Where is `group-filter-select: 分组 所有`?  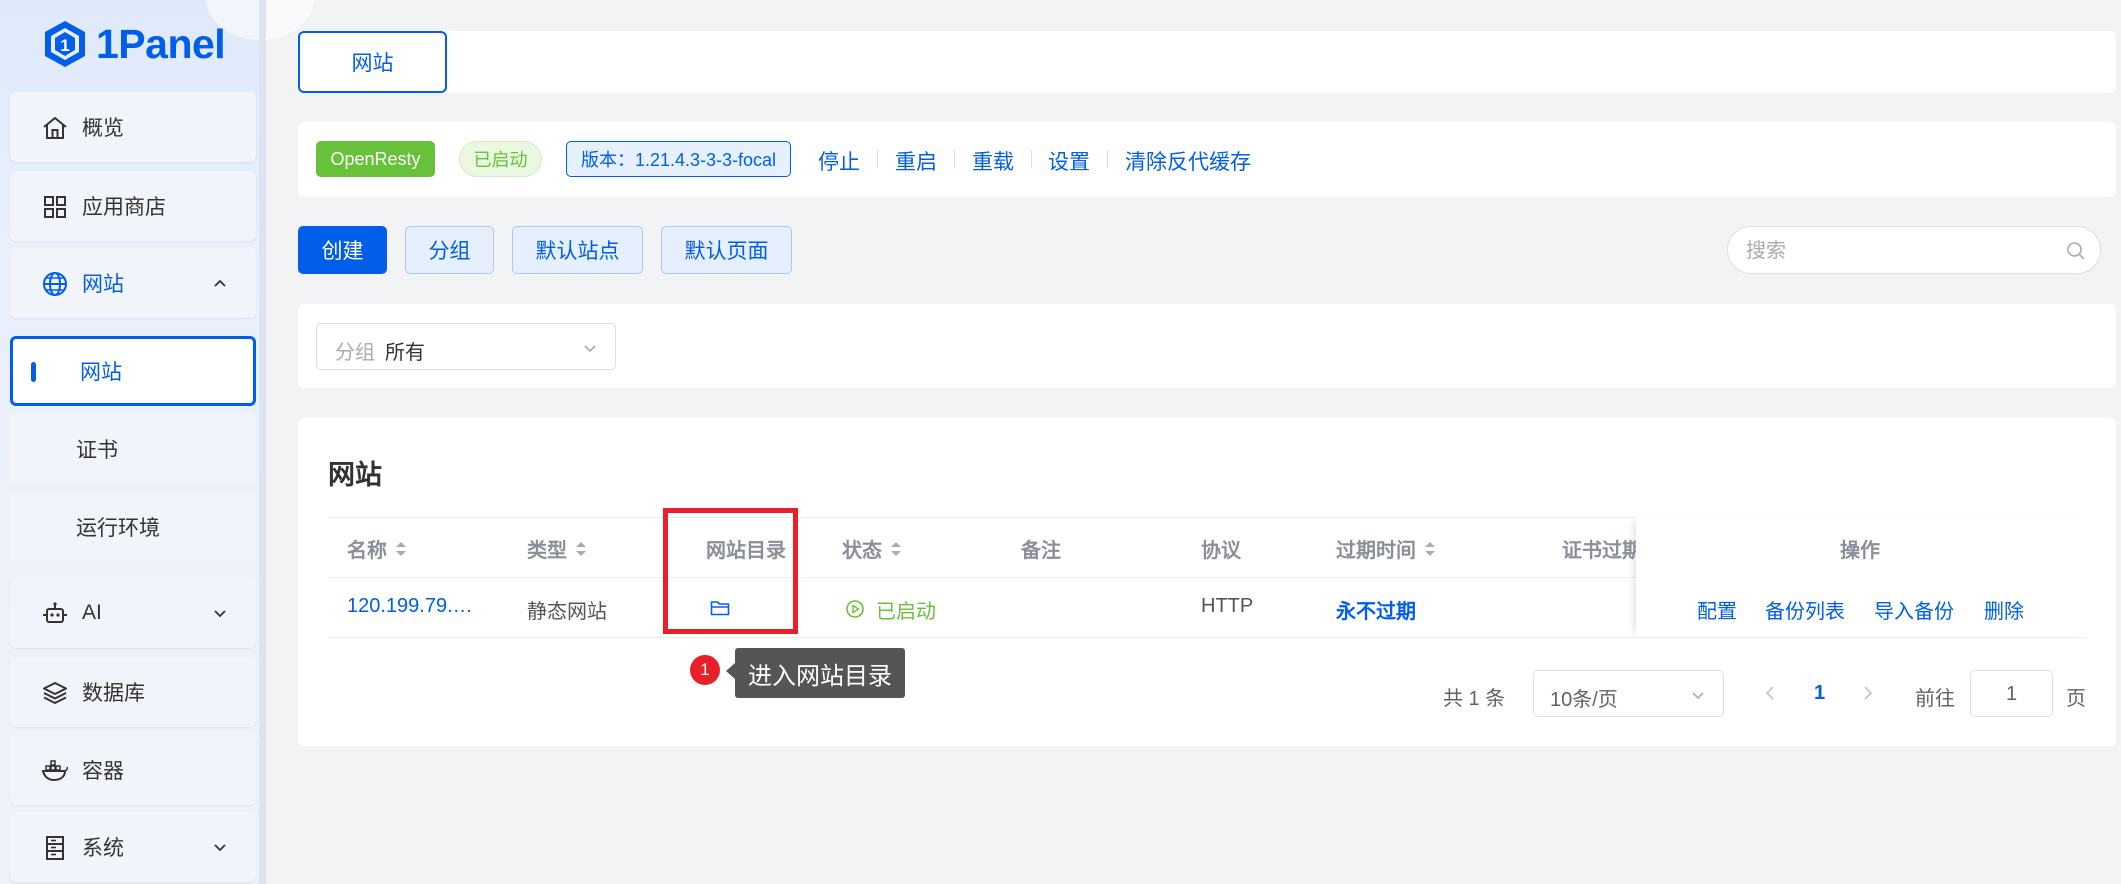
group-filter-select: 分组 所有 is located at coordinates (466, 346).